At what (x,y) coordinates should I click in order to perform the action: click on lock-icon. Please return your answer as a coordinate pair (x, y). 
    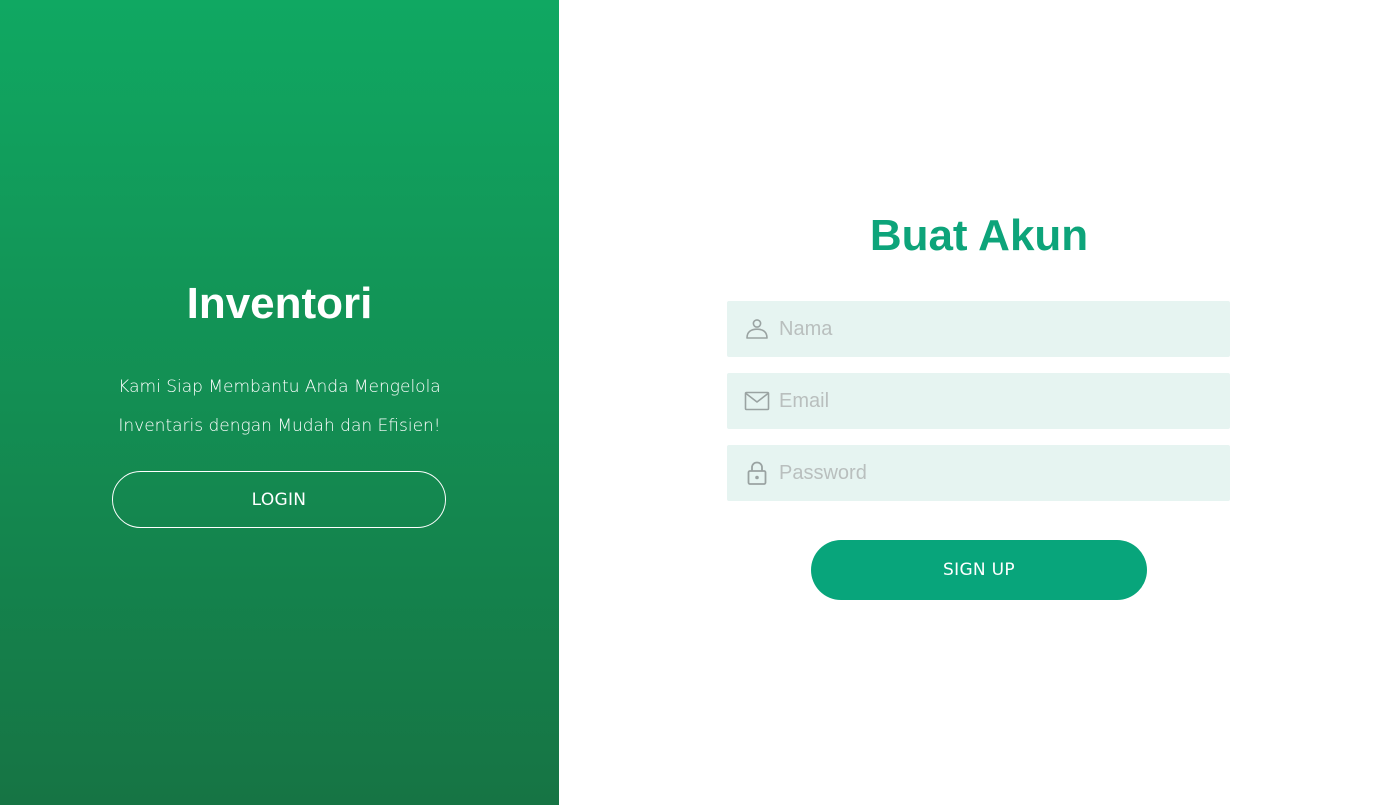
    Looking at the image, I should click on (757, 473).